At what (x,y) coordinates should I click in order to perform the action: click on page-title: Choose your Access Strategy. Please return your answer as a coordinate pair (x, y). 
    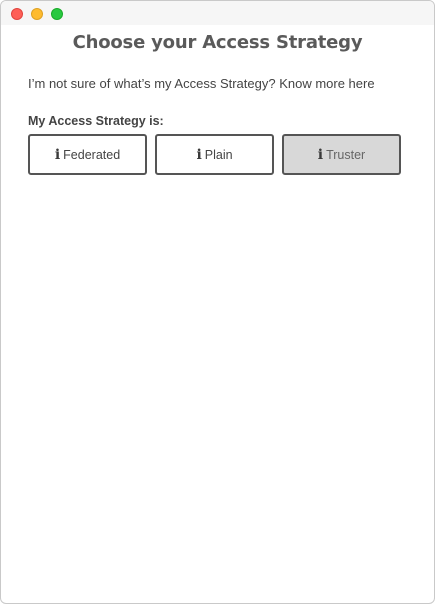
    Looking at the image, I should click on (217, 42).